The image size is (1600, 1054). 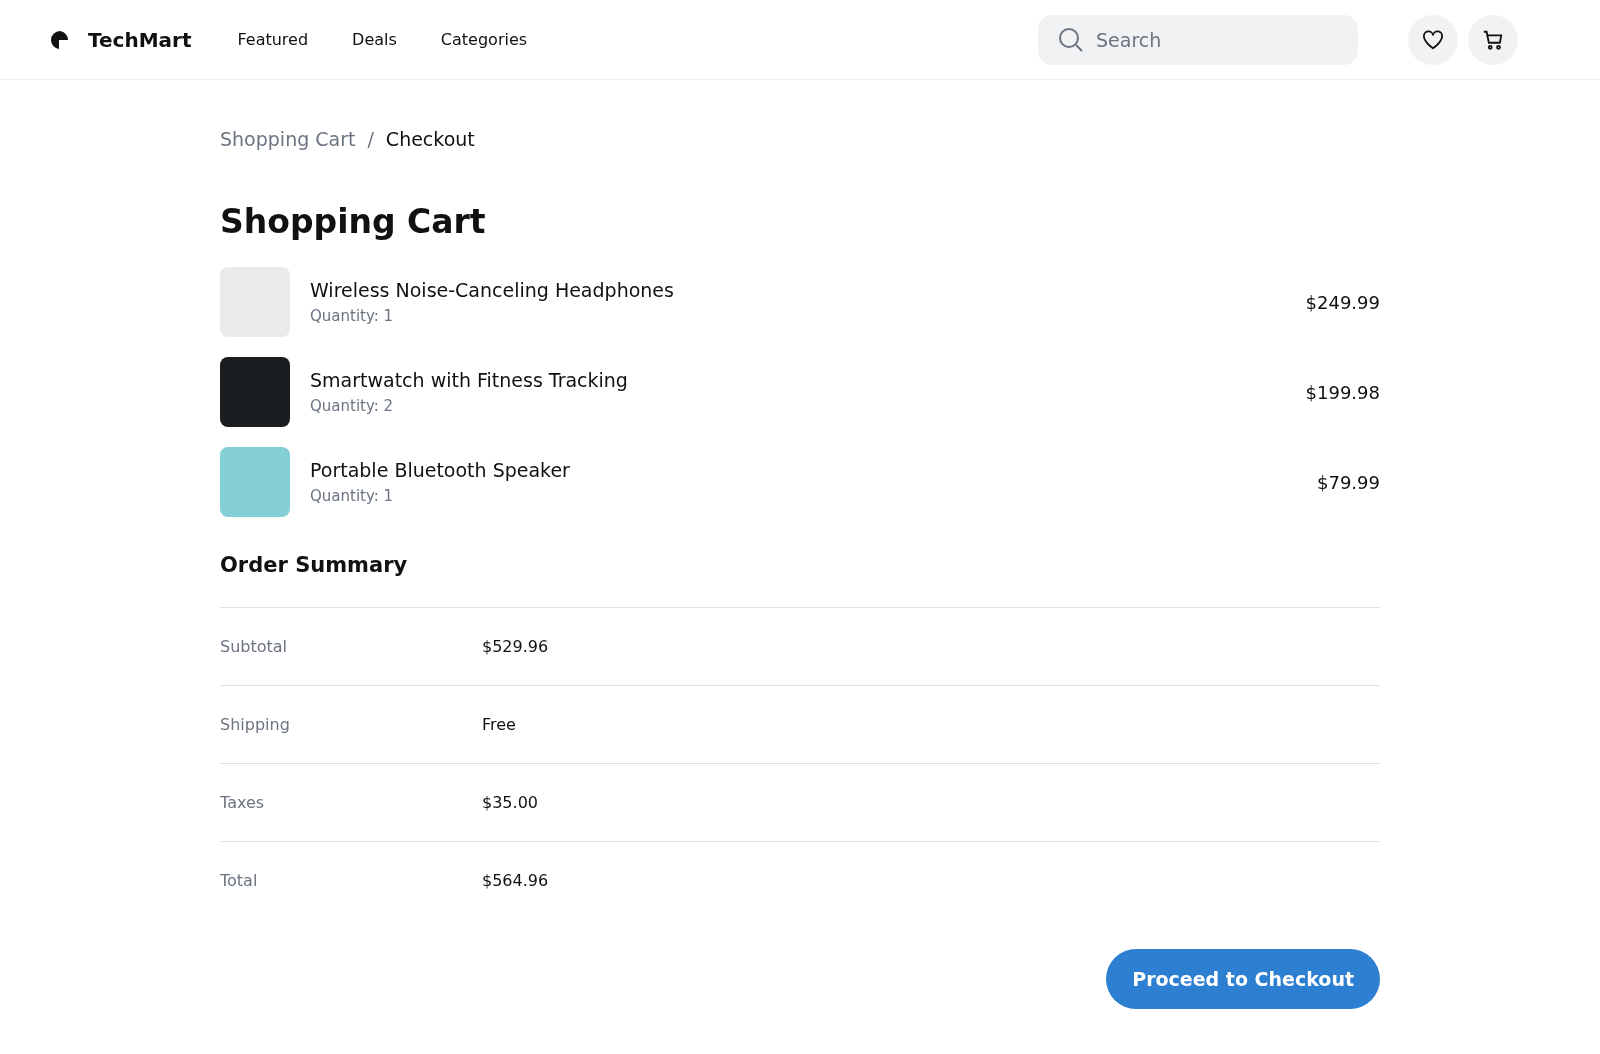 What do you see at coordinates (374, 39) in the screenshot?
I see `nav-link: Deals` at bounding box center [374, 39].